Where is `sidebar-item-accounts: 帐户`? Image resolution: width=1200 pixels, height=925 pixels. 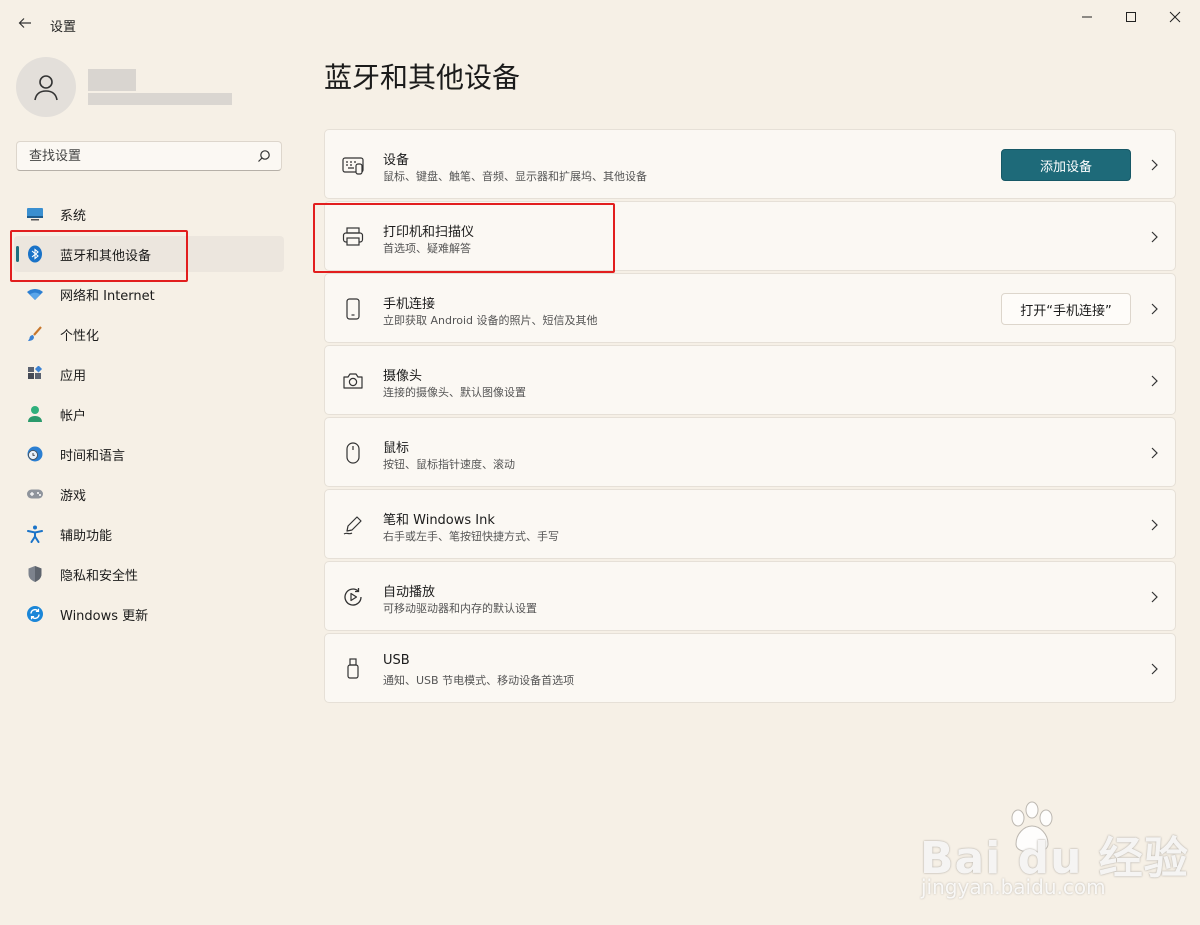 sidebar-item-accounts: 帐户 is located at coordinates (149, 414).